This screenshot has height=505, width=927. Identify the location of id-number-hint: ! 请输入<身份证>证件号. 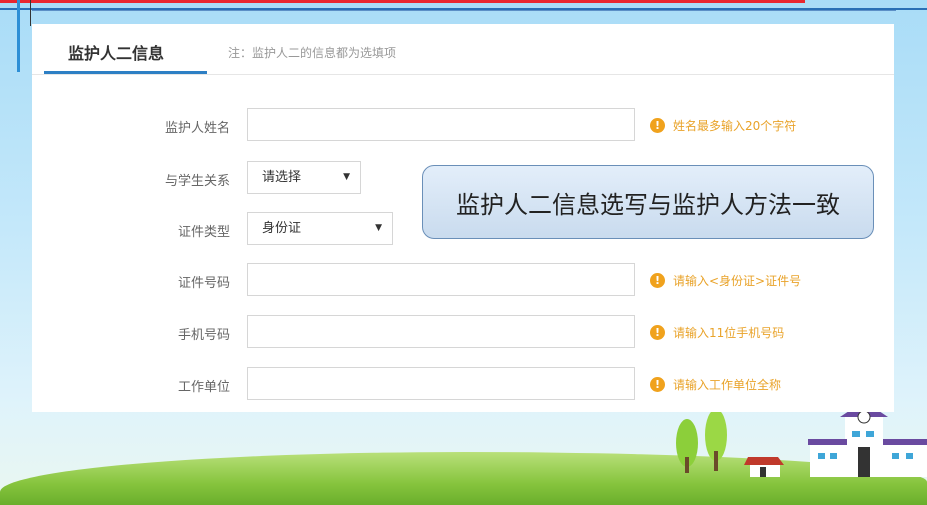
(725, 280).